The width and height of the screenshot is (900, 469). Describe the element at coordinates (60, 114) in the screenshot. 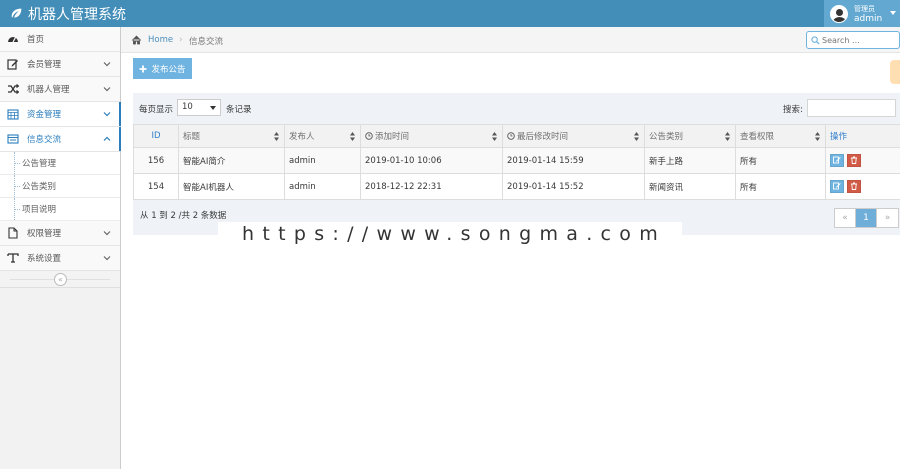

I see `sidebar-item-funds: 资金管理` at that location.